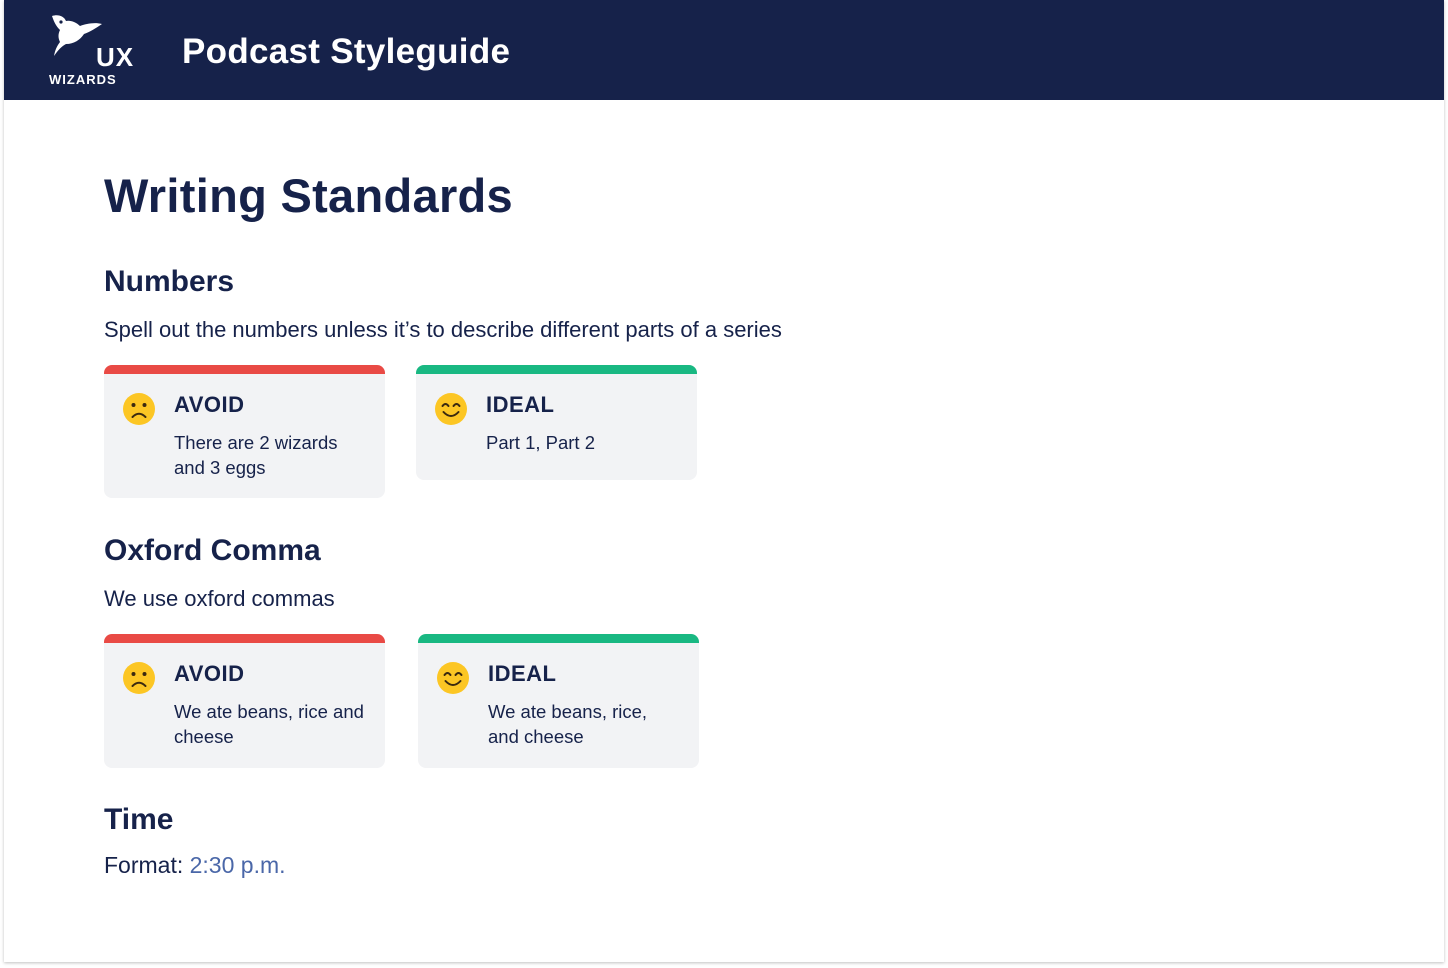  What do you see at coordinates (269, 724) in the screenshot?
I see `avoid-example-text: We ate beans, rice and cheese` at bounding box center [269, 724].